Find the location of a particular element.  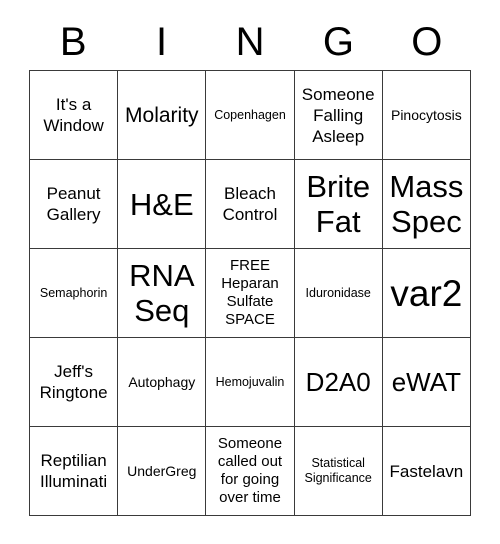

bingo-cell-n4: Hemojuvalin is located at coordinates (250, 382).